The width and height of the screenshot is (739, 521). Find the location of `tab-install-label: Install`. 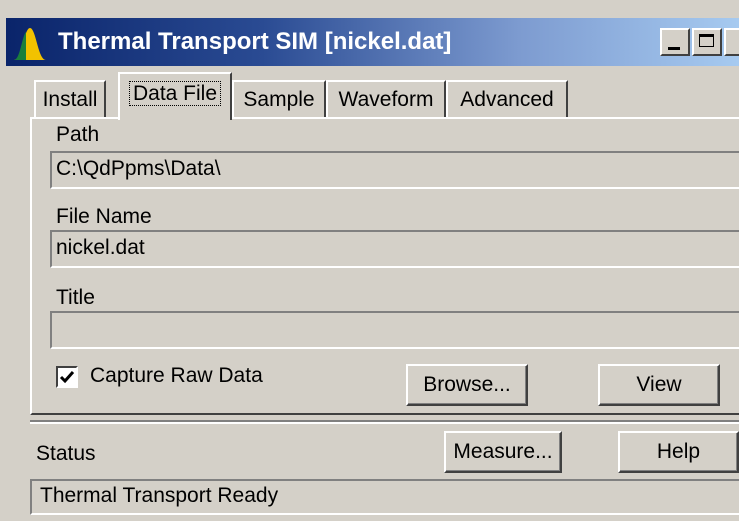

tab-install-label: Install is located at coordinates (70, 99).